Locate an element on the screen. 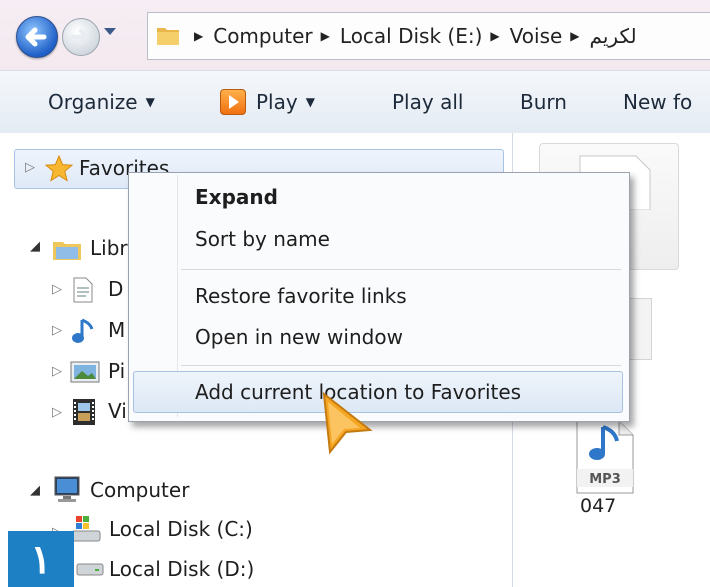 The height and width of the screenshot is (587, 710). forward-button is located at coordinates (81, 37).